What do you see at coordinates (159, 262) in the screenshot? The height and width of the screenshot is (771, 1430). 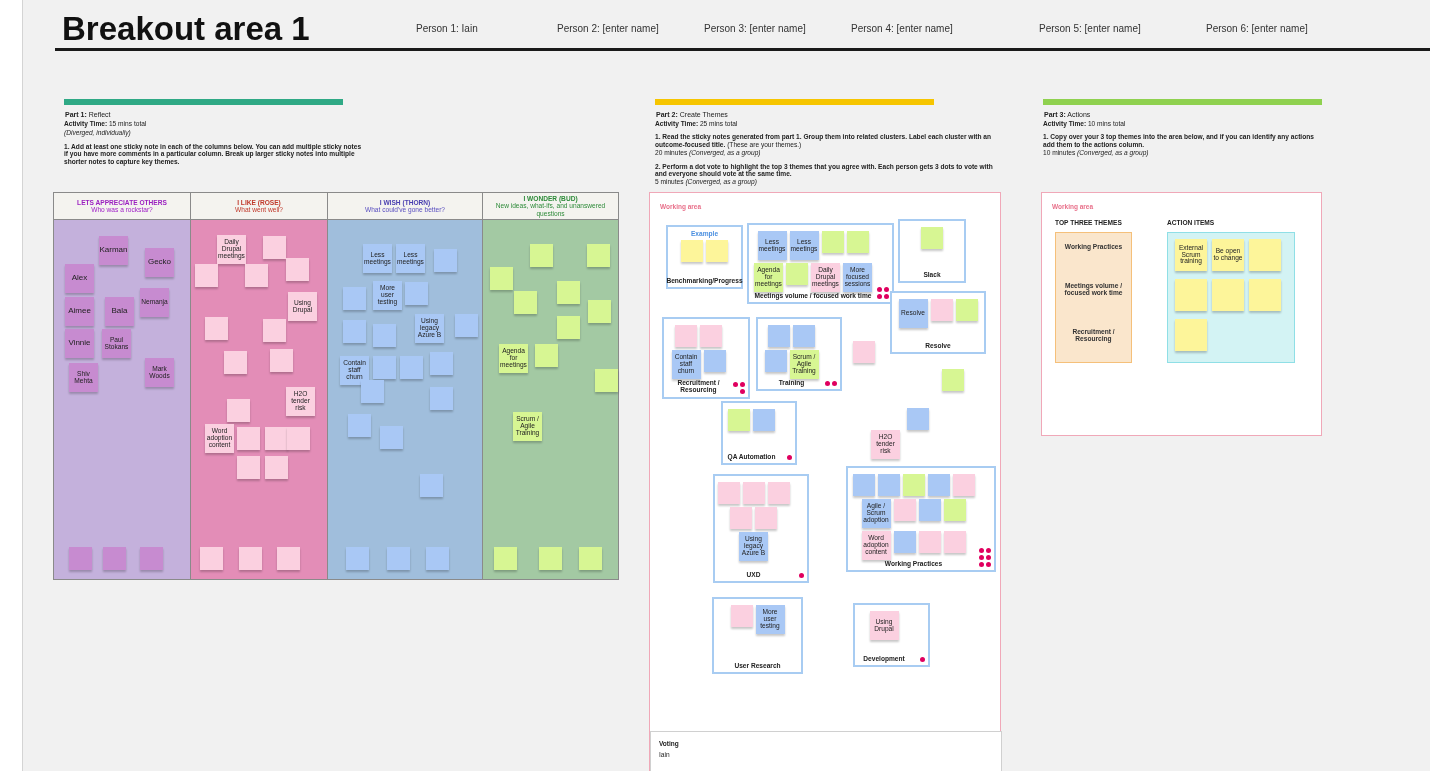 I see `sticky-note: Gecko` at bounding box center [159, 262].